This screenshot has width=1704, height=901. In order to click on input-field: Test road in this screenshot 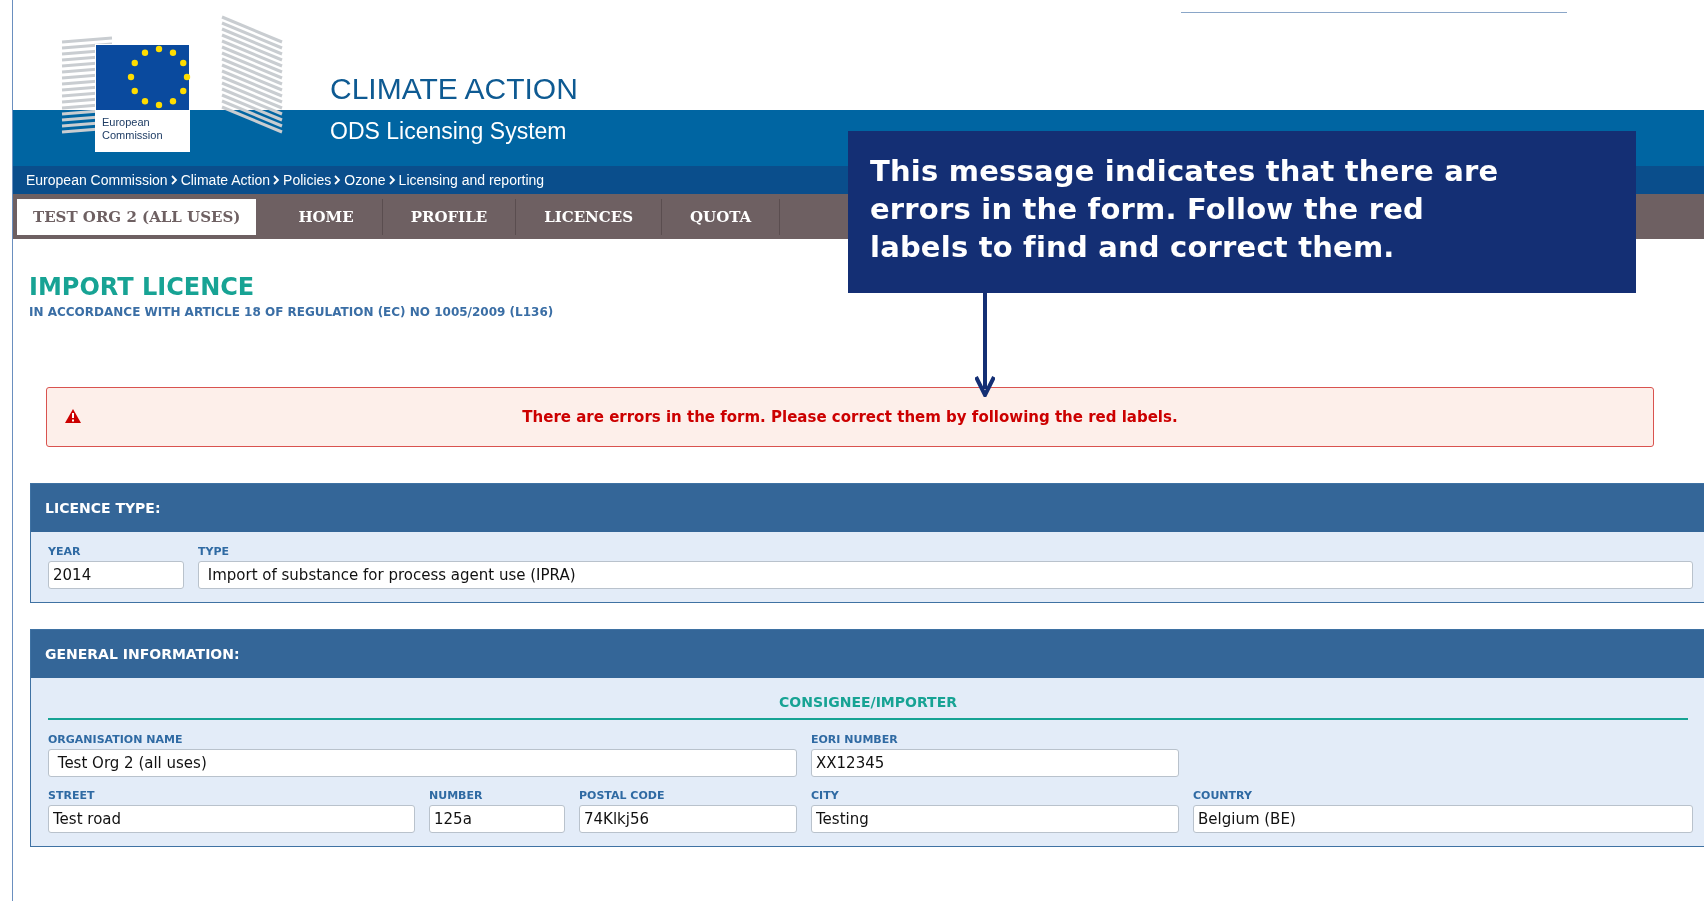, I will do `click(231, 819)`.